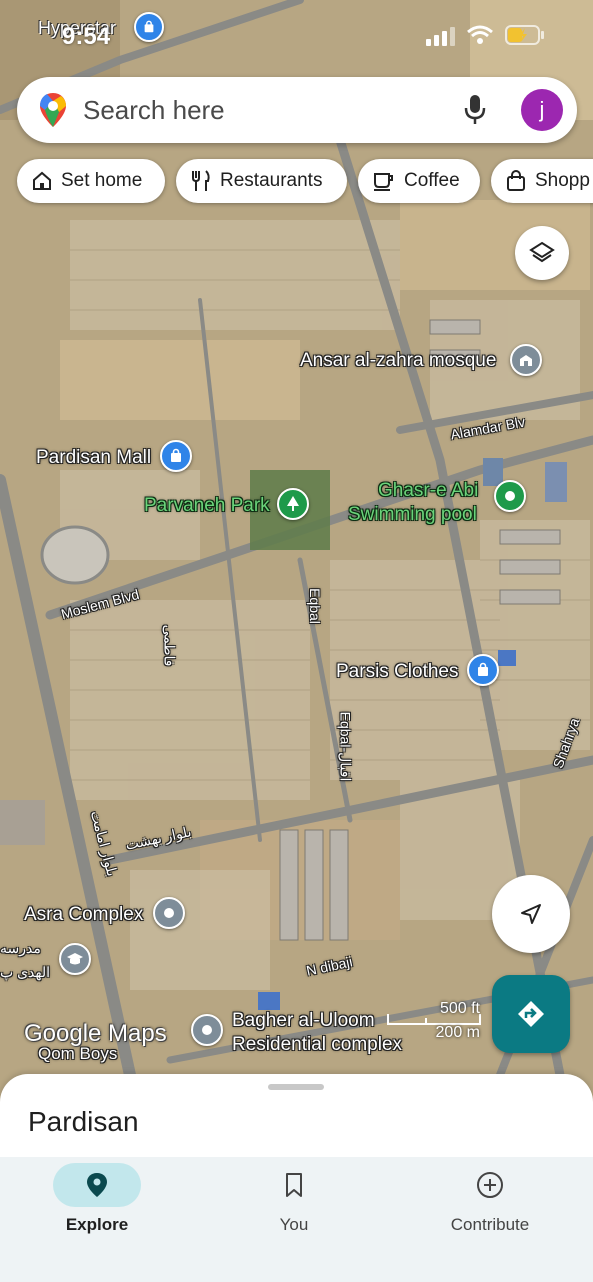 The image size is (593, 1282). Describe the element at coordinates (412, 515) in the screenshot. I see `map-label-ghasr-line2: Swimming pool` at that location.